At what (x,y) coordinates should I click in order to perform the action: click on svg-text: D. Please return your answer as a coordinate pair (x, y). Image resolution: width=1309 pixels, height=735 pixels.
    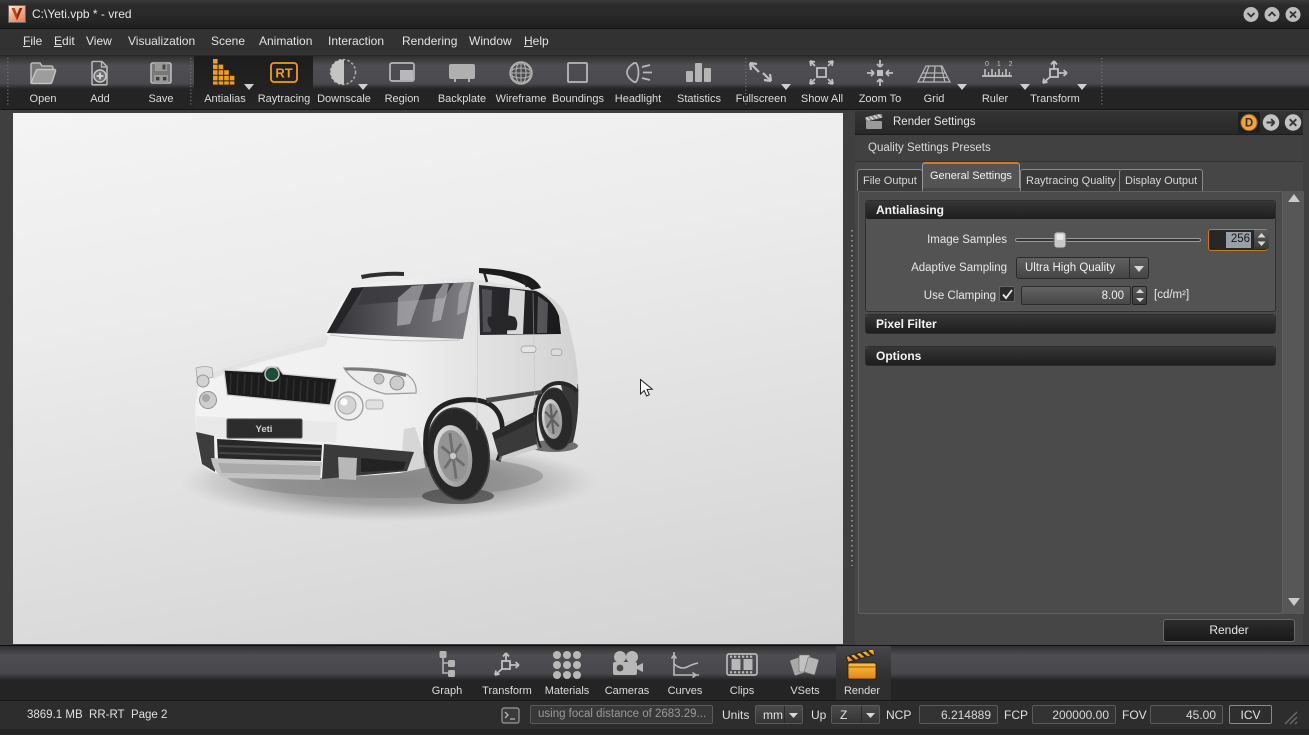
    Looking at the image, I should click on (1249, 124).